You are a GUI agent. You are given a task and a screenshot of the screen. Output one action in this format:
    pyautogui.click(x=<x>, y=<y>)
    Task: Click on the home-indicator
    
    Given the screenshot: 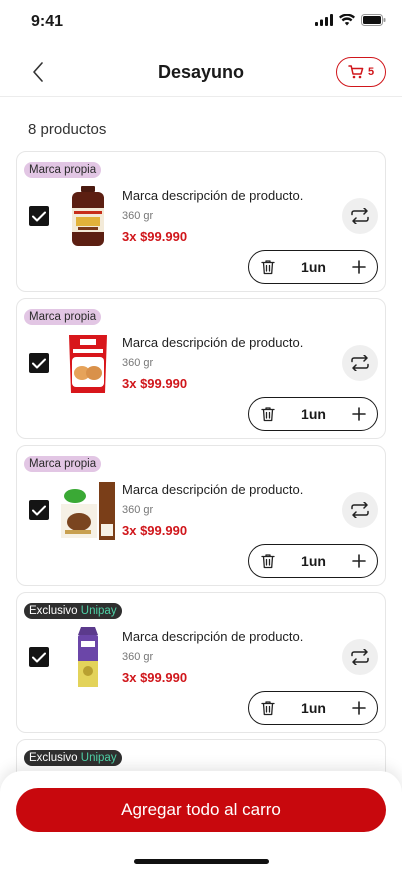 What is the action you would take?
    pyautogui.click(x=201, y=861)
    